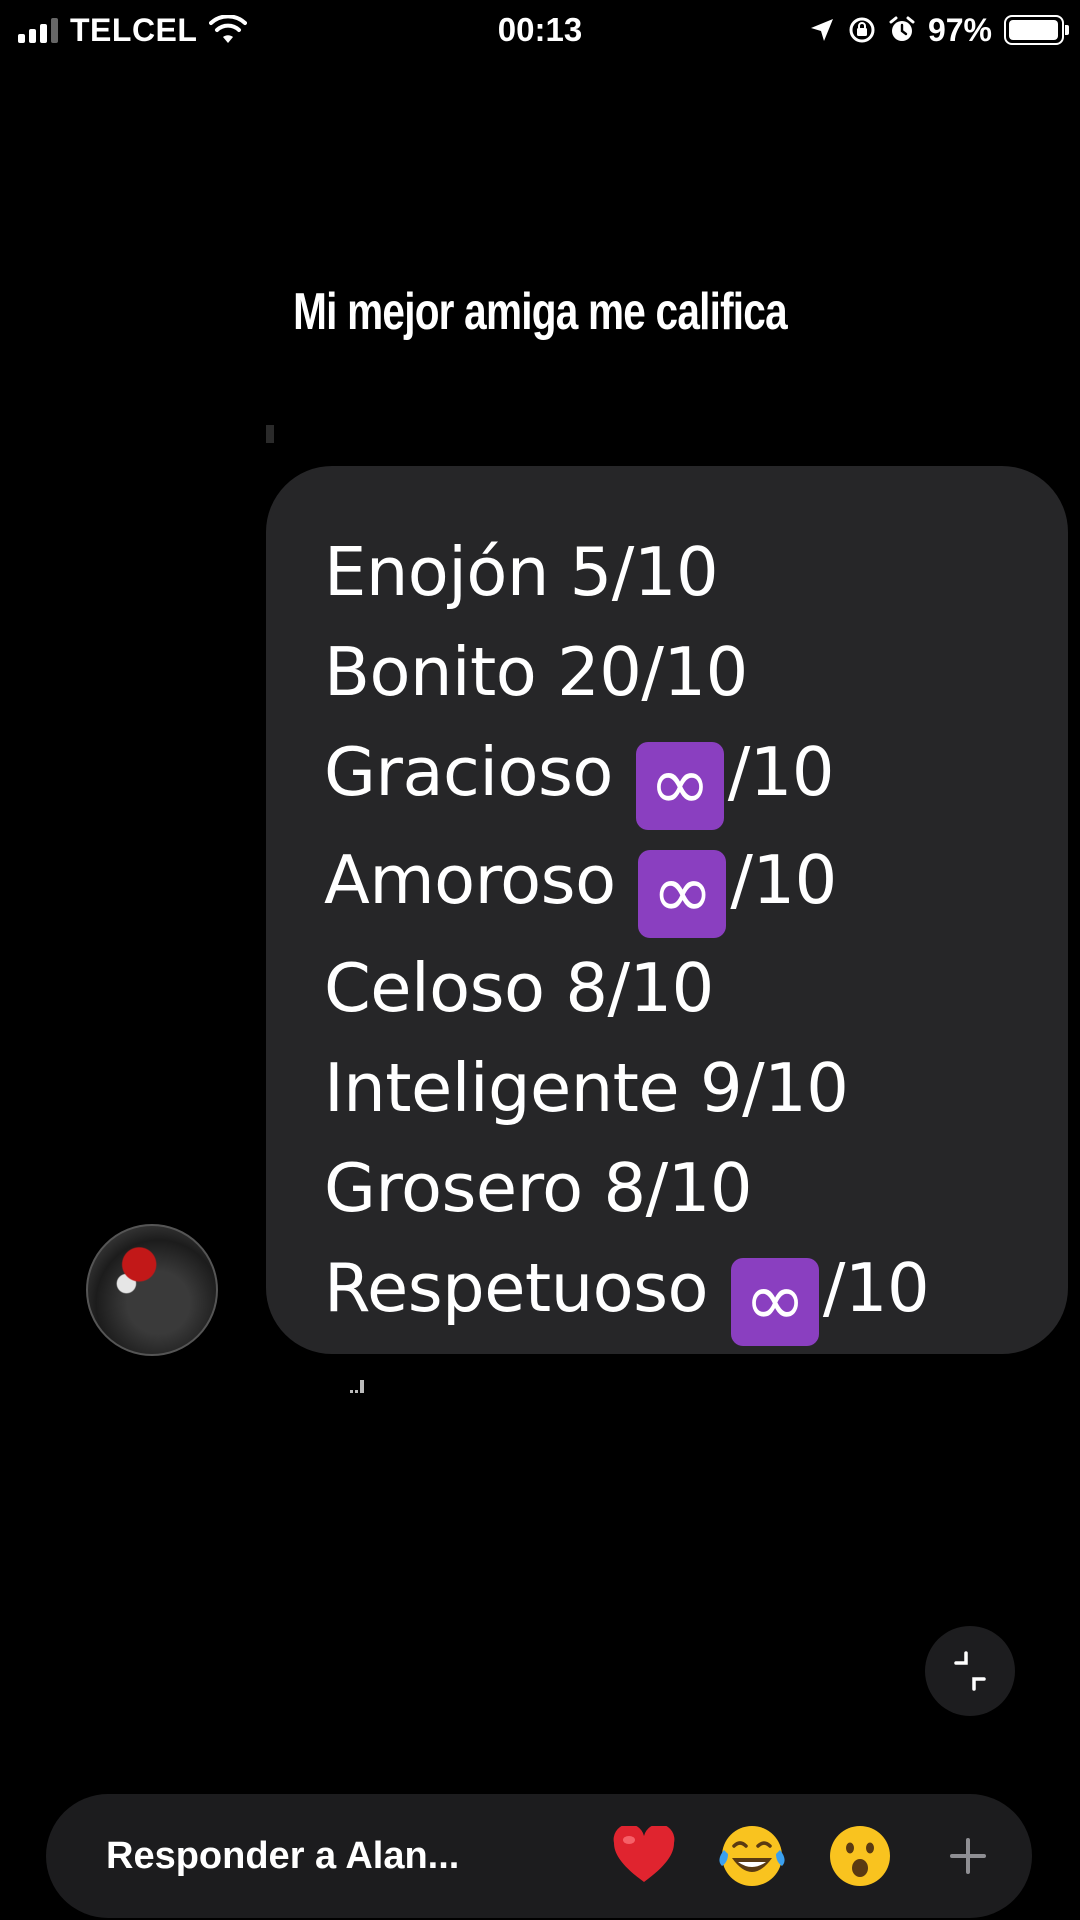  I want to click on rating-line: Celoso 8/10, so click(696, 988).